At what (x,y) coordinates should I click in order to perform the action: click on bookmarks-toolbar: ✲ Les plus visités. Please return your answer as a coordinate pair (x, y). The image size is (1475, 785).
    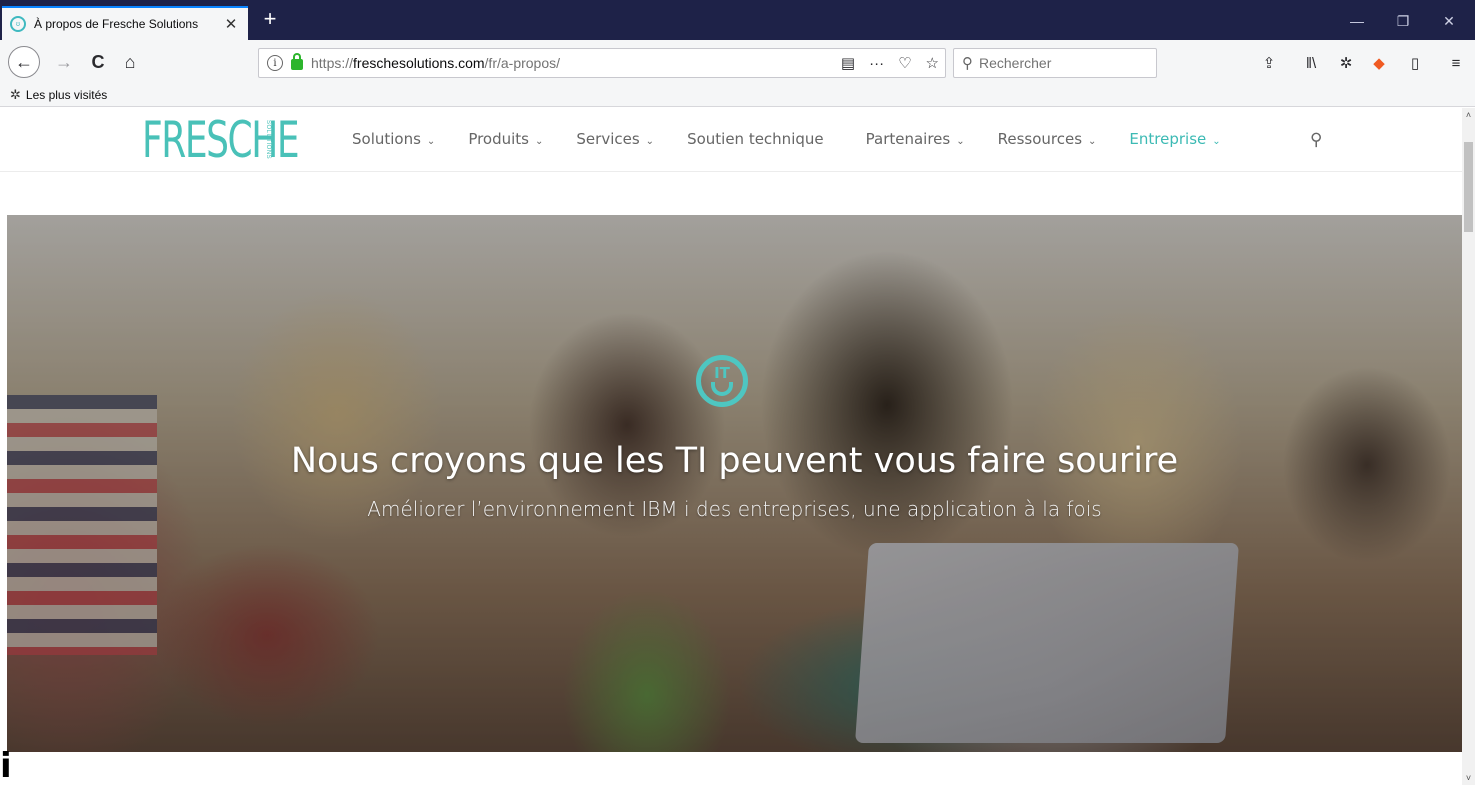
    Looking at the image, I should click on (737, 95).